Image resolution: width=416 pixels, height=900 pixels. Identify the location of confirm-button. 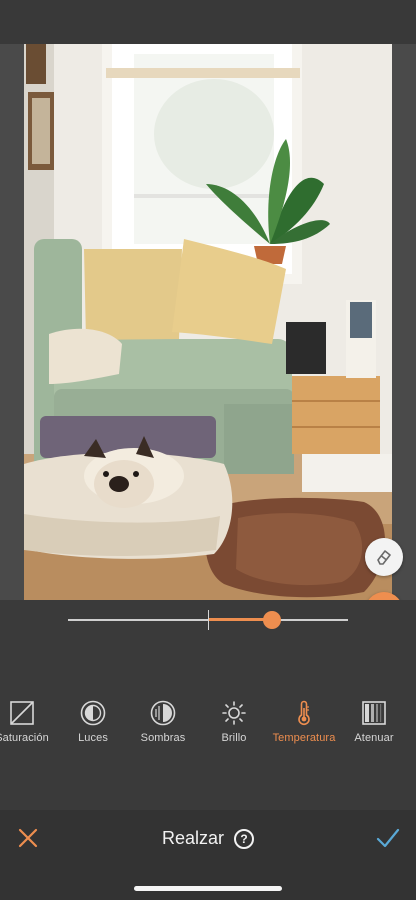
(388, 838).